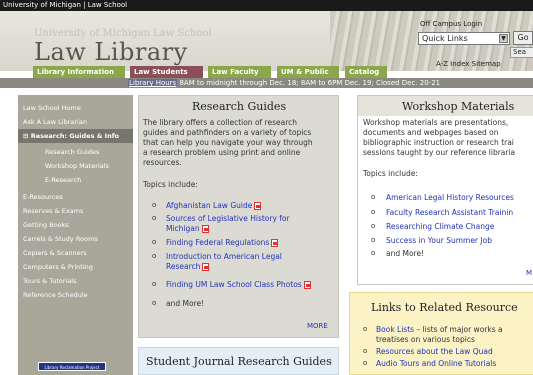 The height and width of the screenshot is (375, 533). What do you see at coordinates (75, 267) in the screenshot?
I see `sidebar-item-computers-printing: Computers & Printing` at bounding box center [75, 267].